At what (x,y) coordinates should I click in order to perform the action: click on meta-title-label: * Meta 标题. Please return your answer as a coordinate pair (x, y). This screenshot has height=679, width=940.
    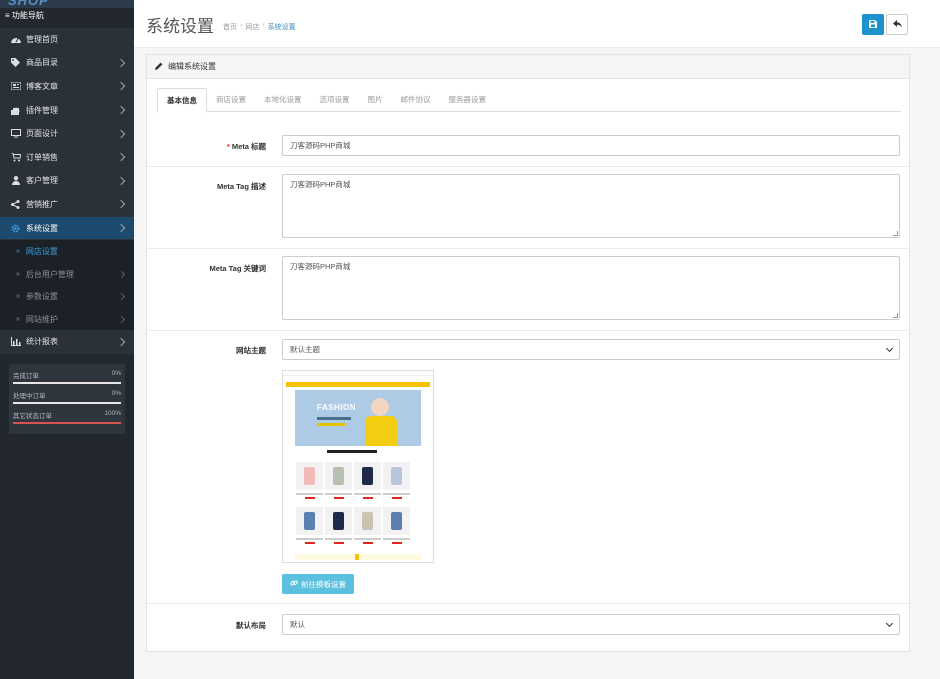
    Looking at the image, I should click on (246, 146).